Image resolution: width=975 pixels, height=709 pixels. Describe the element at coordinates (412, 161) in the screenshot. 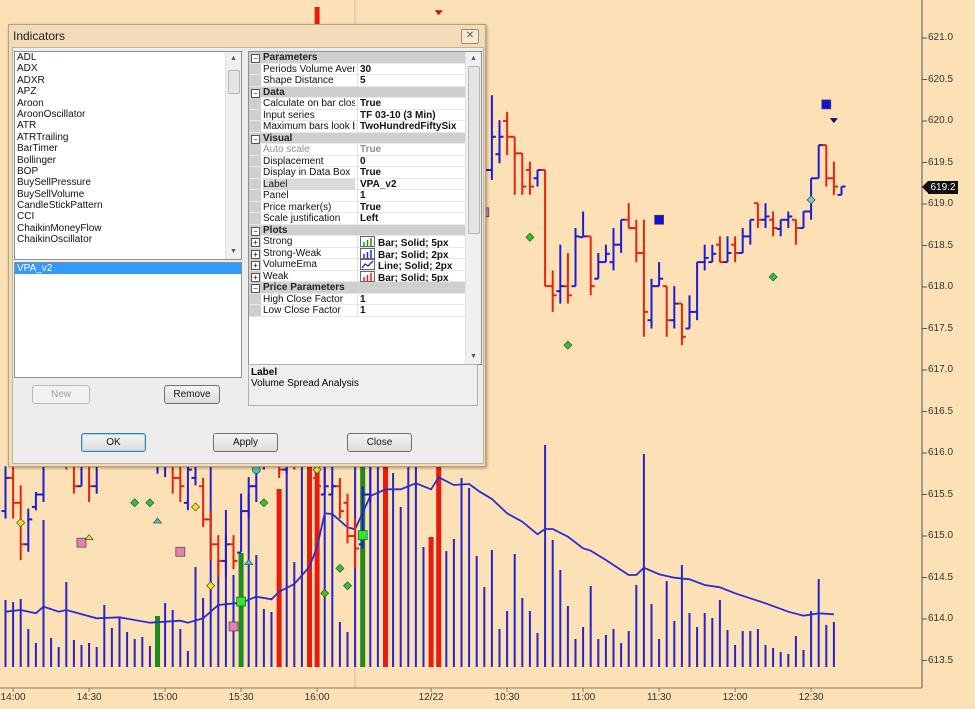

I see `property-value: 0` at that location.